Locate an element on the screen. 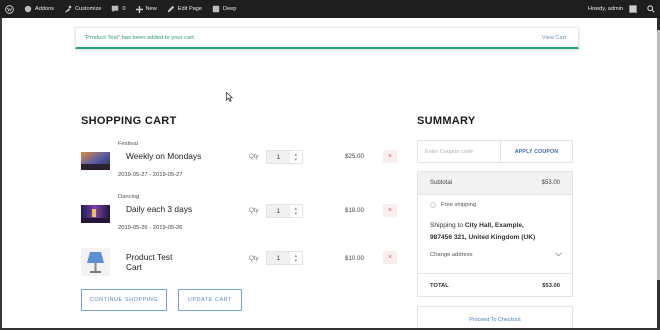 The image size is (660, 330). shopping-cart-title: SHOPPING CART is located at coordinates (129, 121).